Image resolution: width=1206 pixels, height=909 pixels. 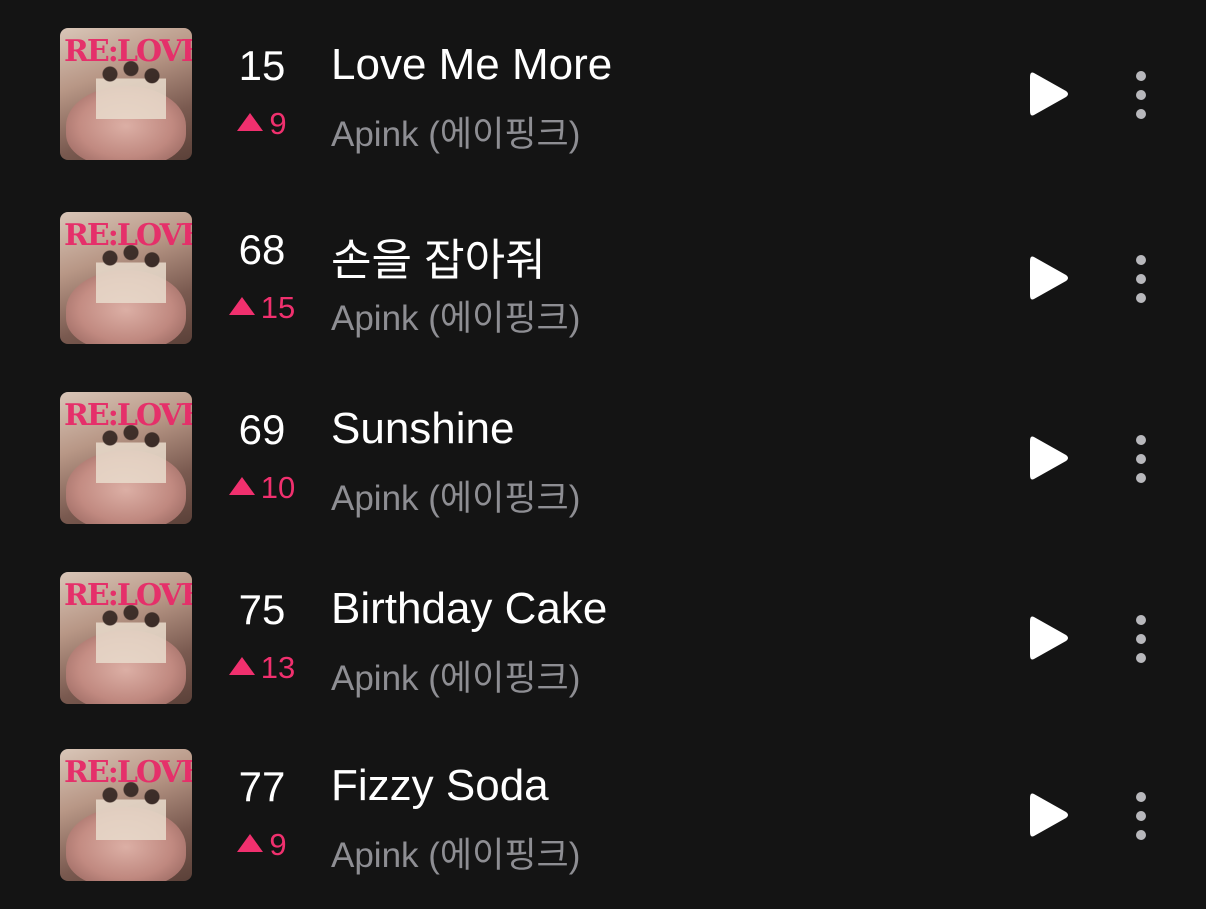 What do you see at coordinates (262, 65) in the screenshot?
I see `chart-rank: 15` at bounding box center [262, 65].